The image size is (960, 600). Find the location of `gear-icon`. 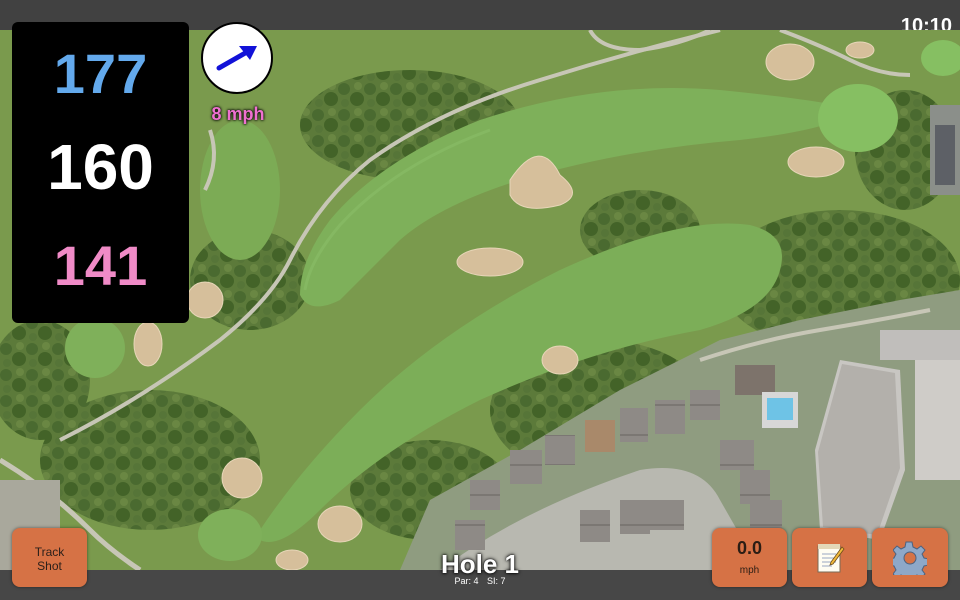

gear-icon is located at coordinates (910, 558).